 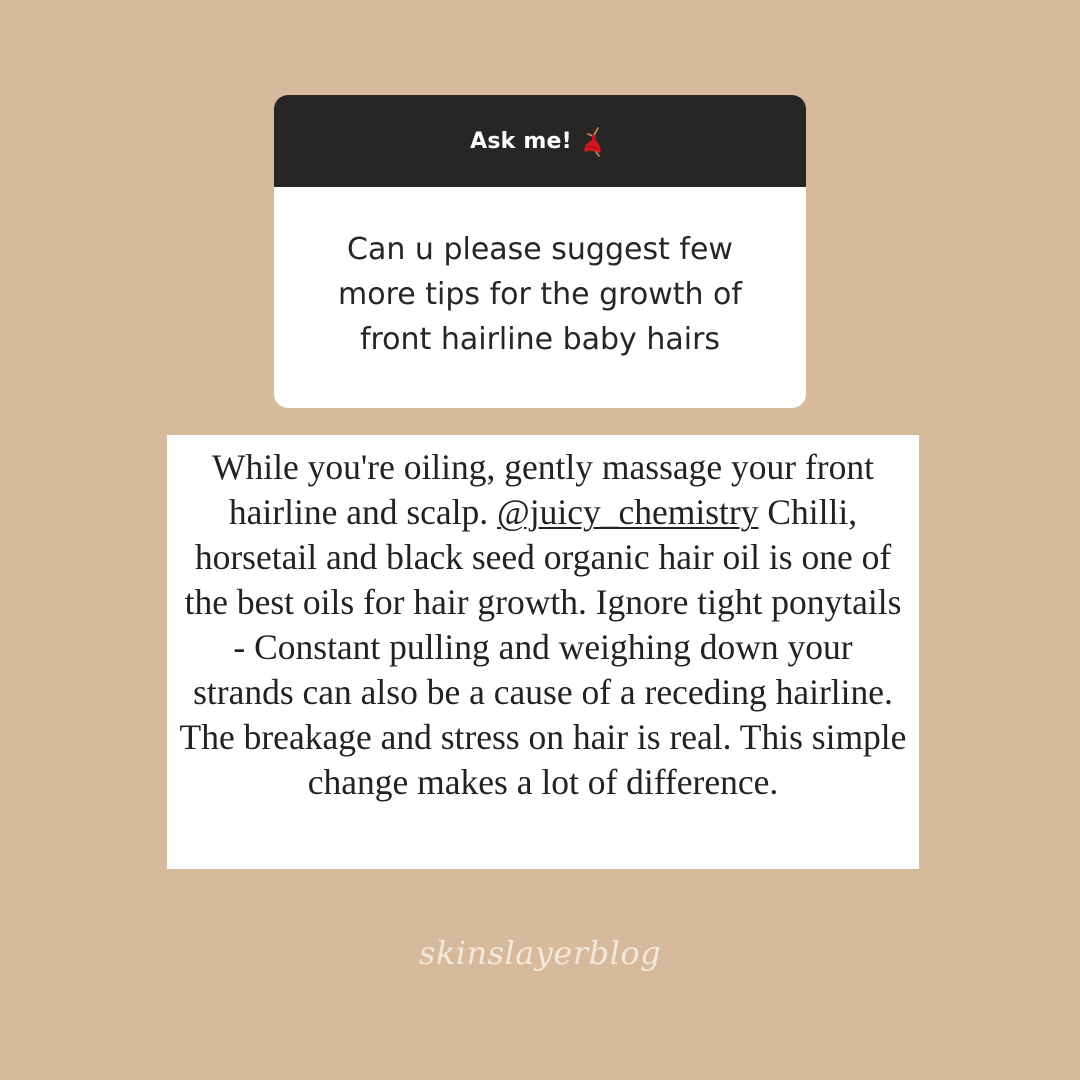 I want to click on mention-link: @juicy_chemistry, so click(x=627, y=512).